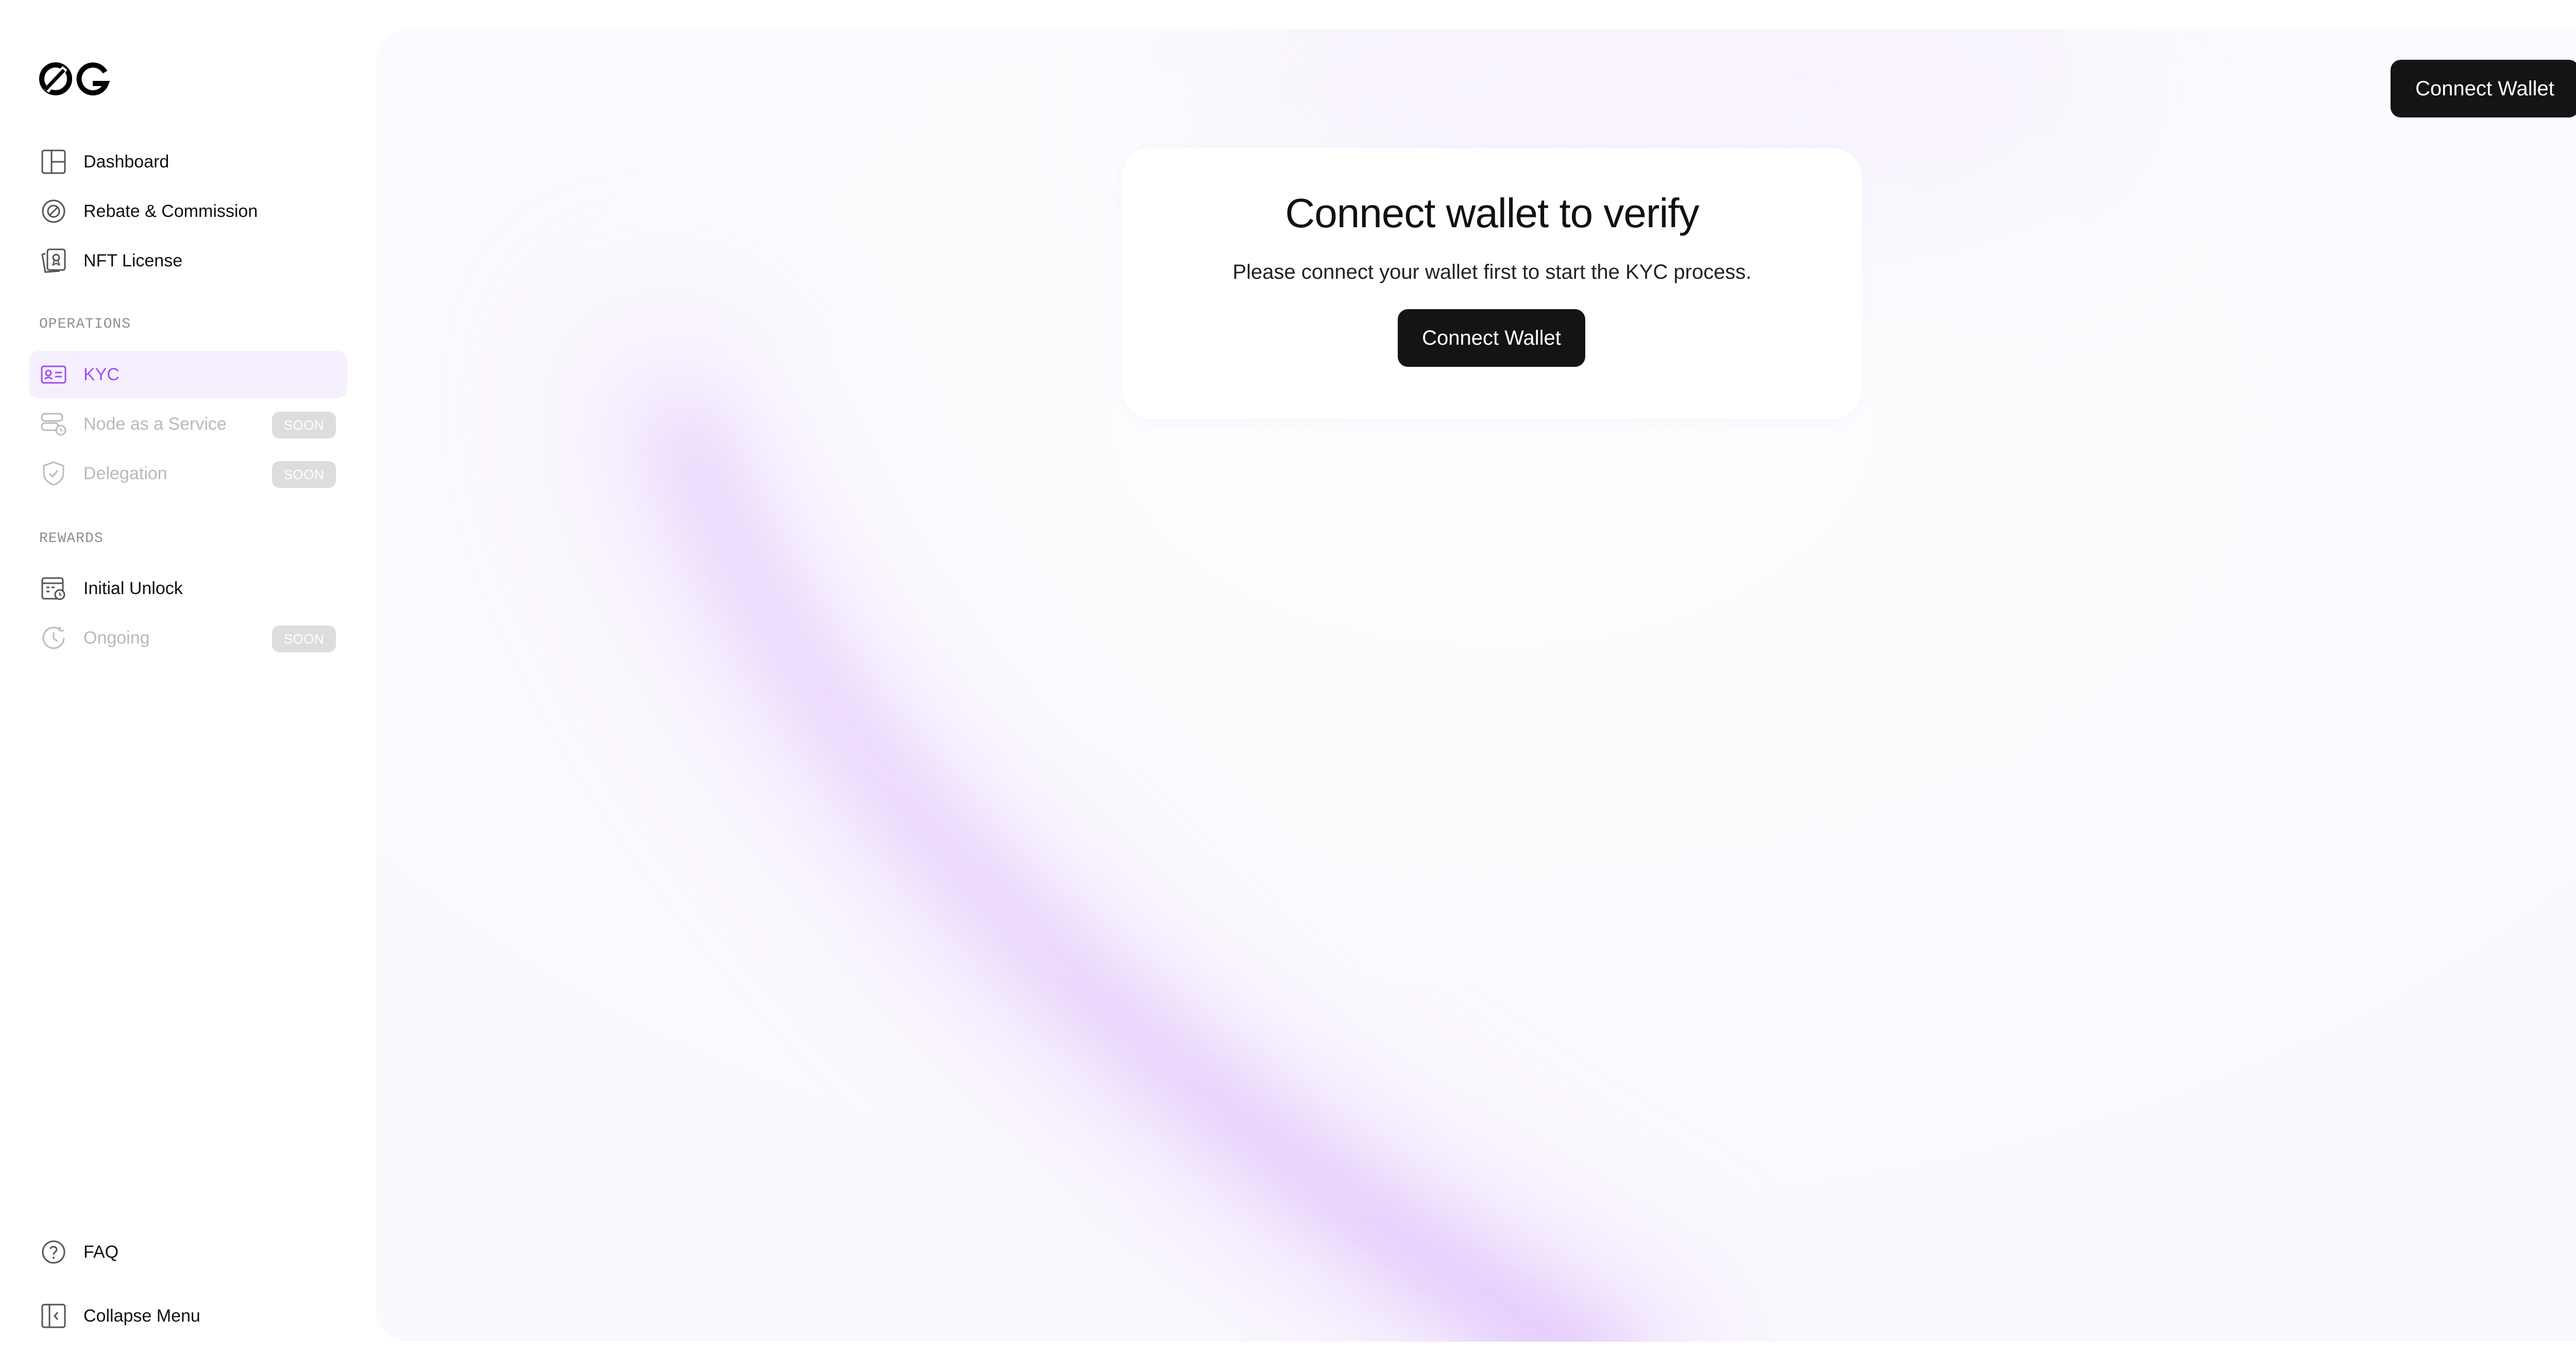  What do you see at coordinates (53, 211) in the screenshot?
I see `rebate-icon` at bounding box center [53, 211].